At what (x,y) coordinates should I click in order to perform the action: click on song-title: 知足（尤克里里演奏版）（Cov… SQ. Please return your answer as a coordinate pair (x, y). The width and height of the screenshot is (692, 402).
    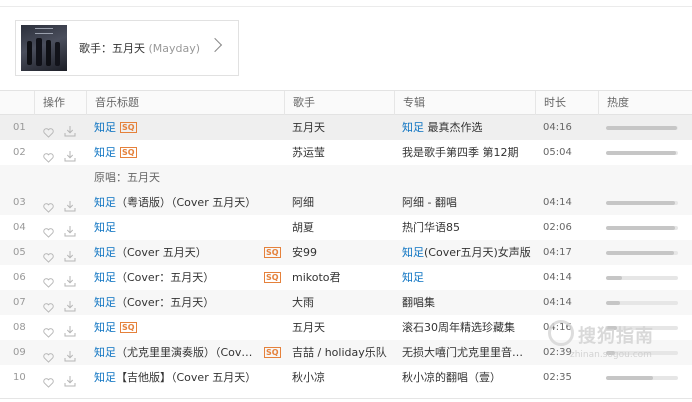
    Looking at the image, I should click on (189, 352).